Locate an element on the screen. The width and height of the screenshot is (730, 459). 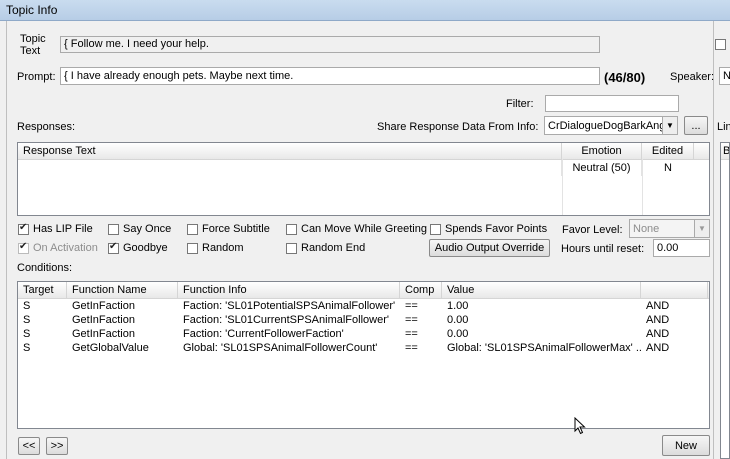
random-end-checkbox is located at coordinates (291, 248).